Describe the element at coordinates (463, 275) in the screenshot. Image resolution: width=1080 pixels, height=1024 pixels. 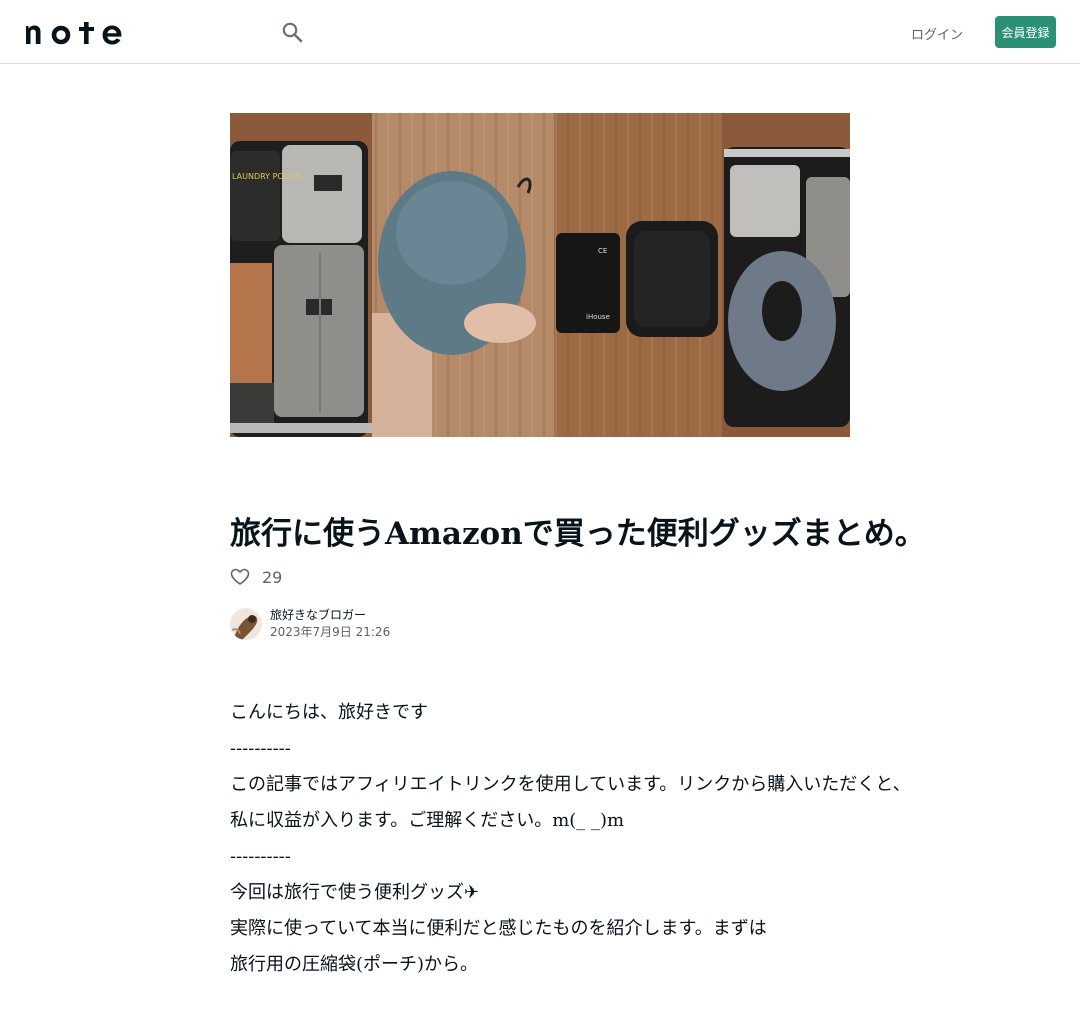
I see `photo-hand-pouch` at that location.